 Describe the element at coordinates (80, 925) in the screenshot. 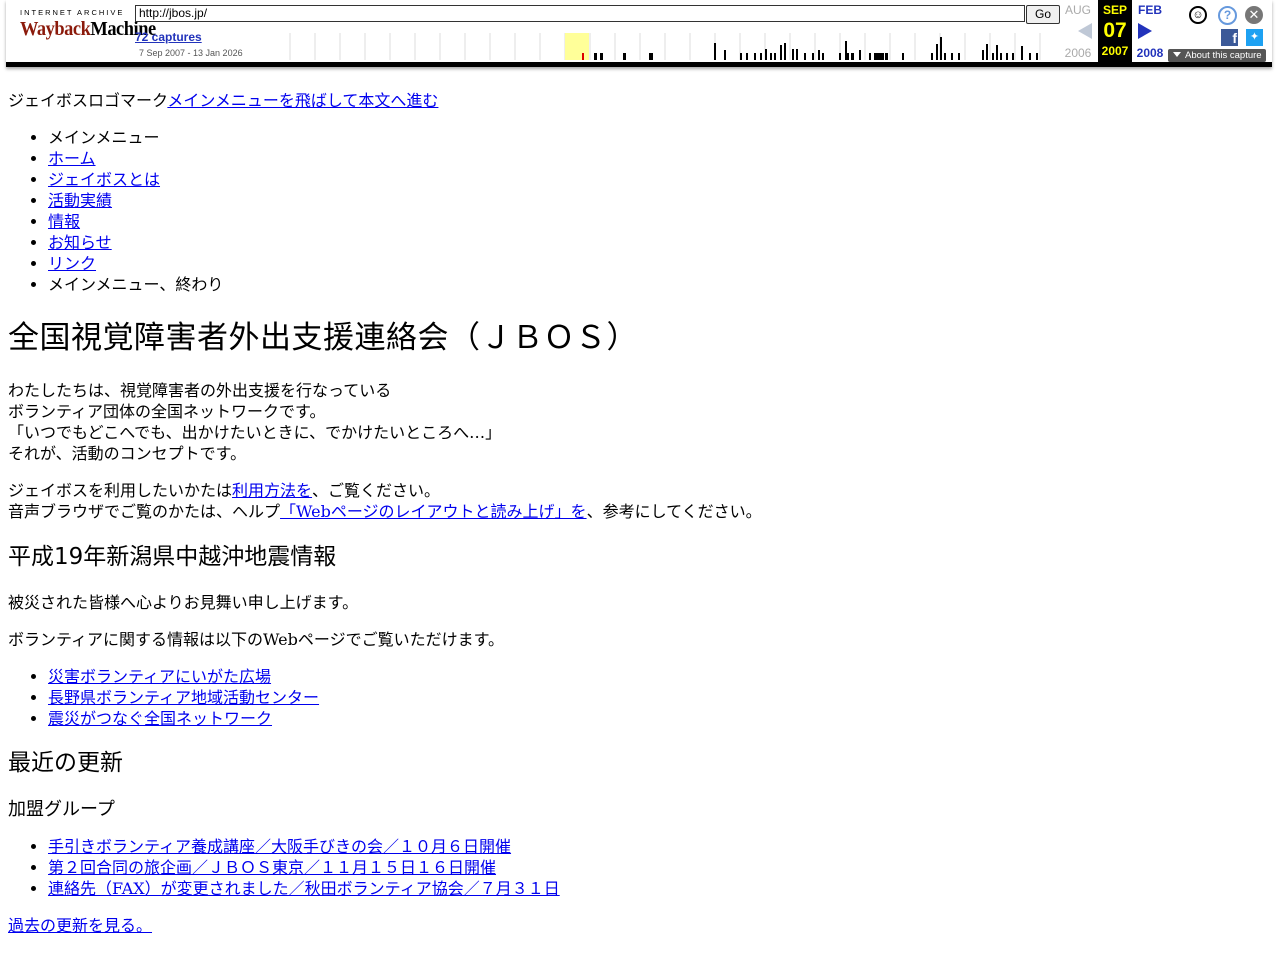

I see `past-updates-link: 過去の更新を見る。` at that location.